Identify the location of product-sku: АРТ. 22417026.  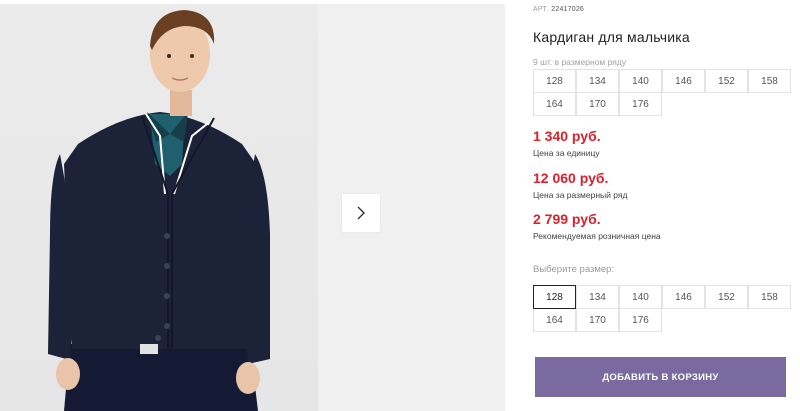
(558, 9).